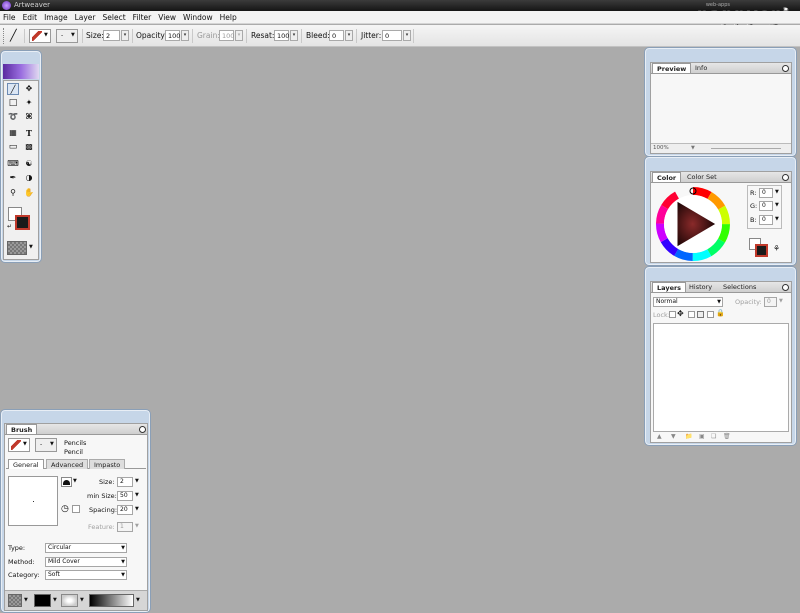  Describe the element at coordinates (691, 314) in the screenshot. I see `lock-move-checkbox` at that location.